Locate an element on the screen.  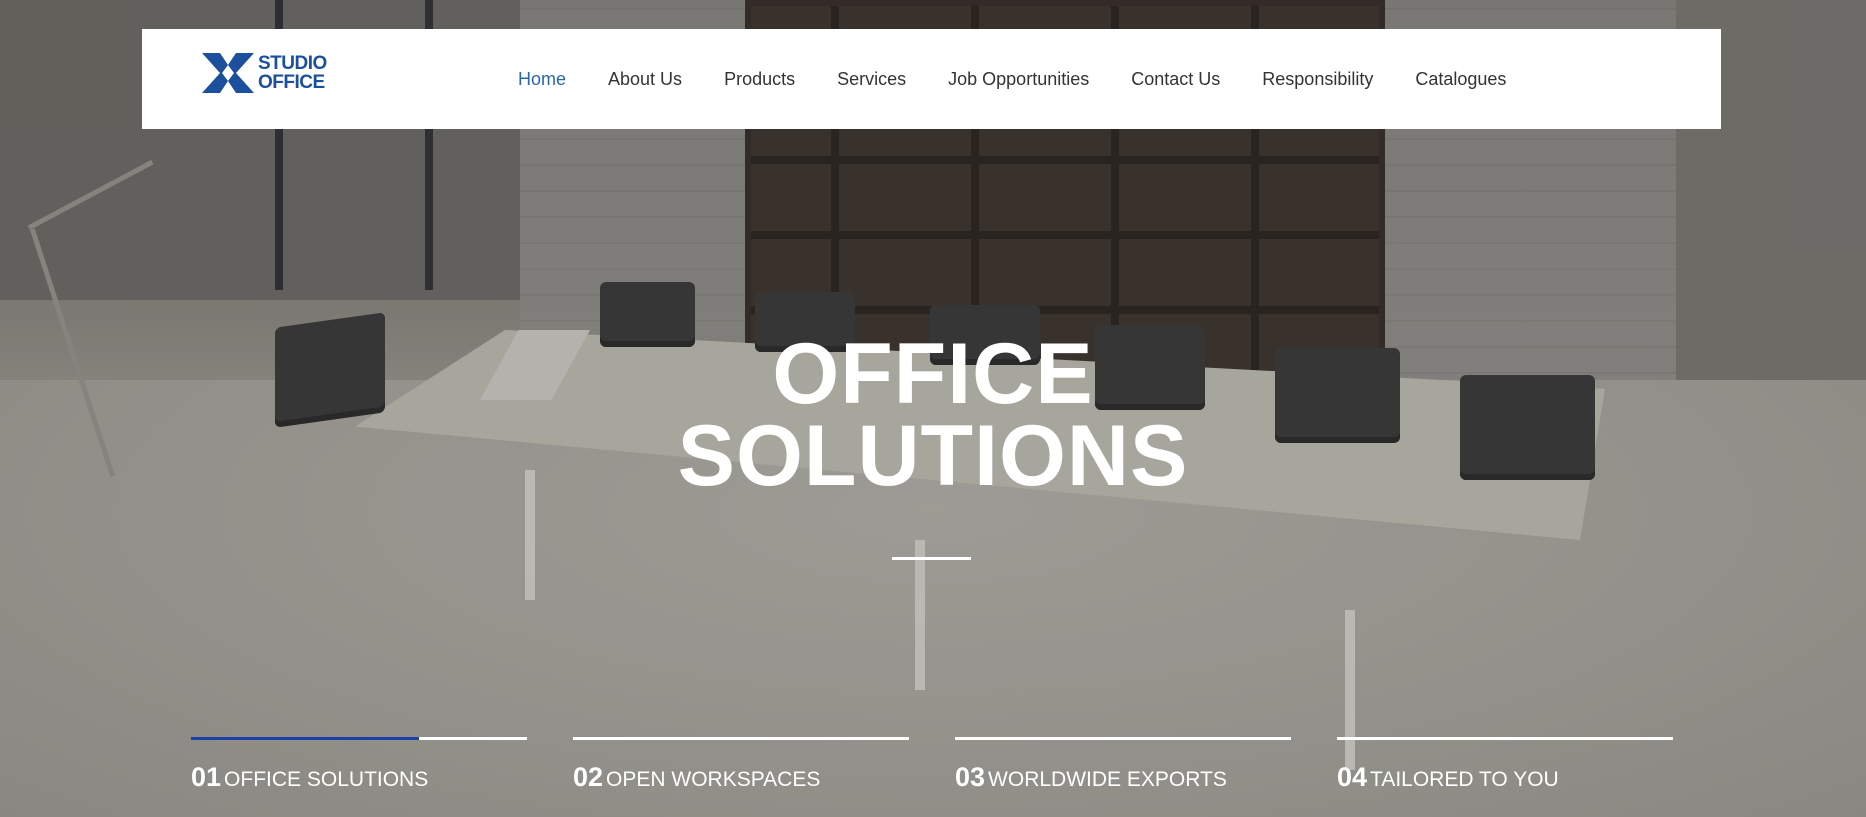
slide-tab-1: 01 OFFICE SOLUTIONS is located at coordinates (359, 765).